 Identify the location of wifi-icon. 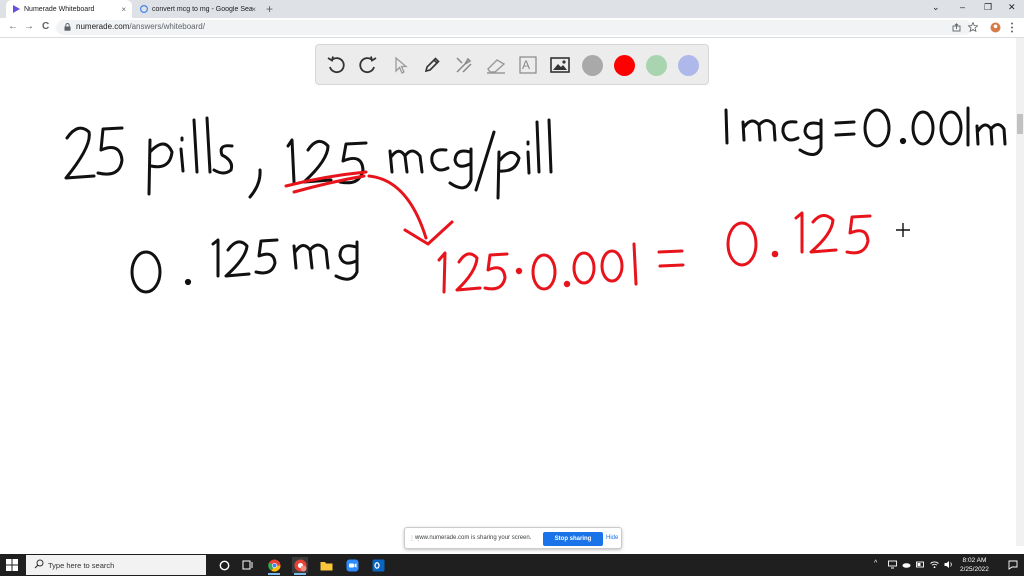
(934, 564).